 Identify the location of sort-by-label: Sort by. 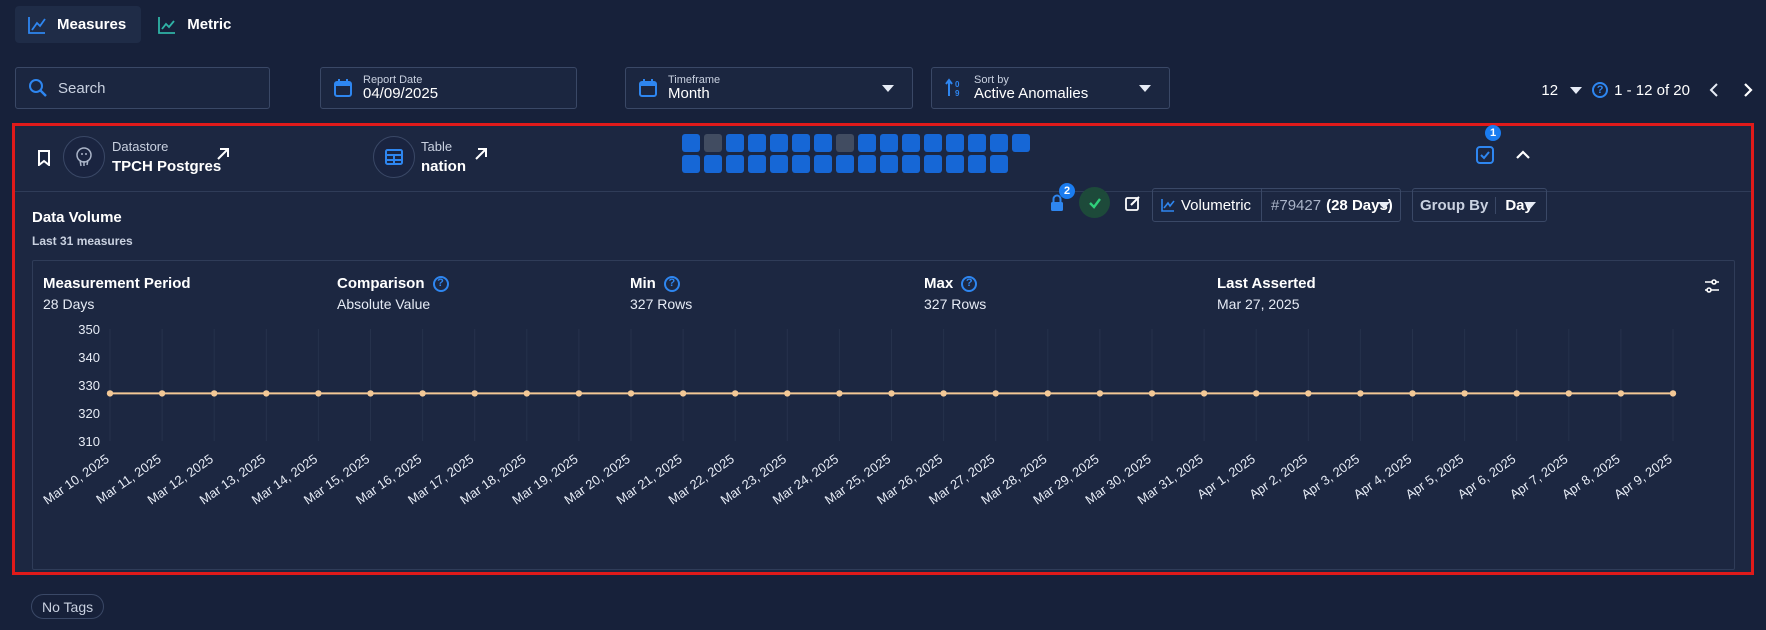
(991, 79).